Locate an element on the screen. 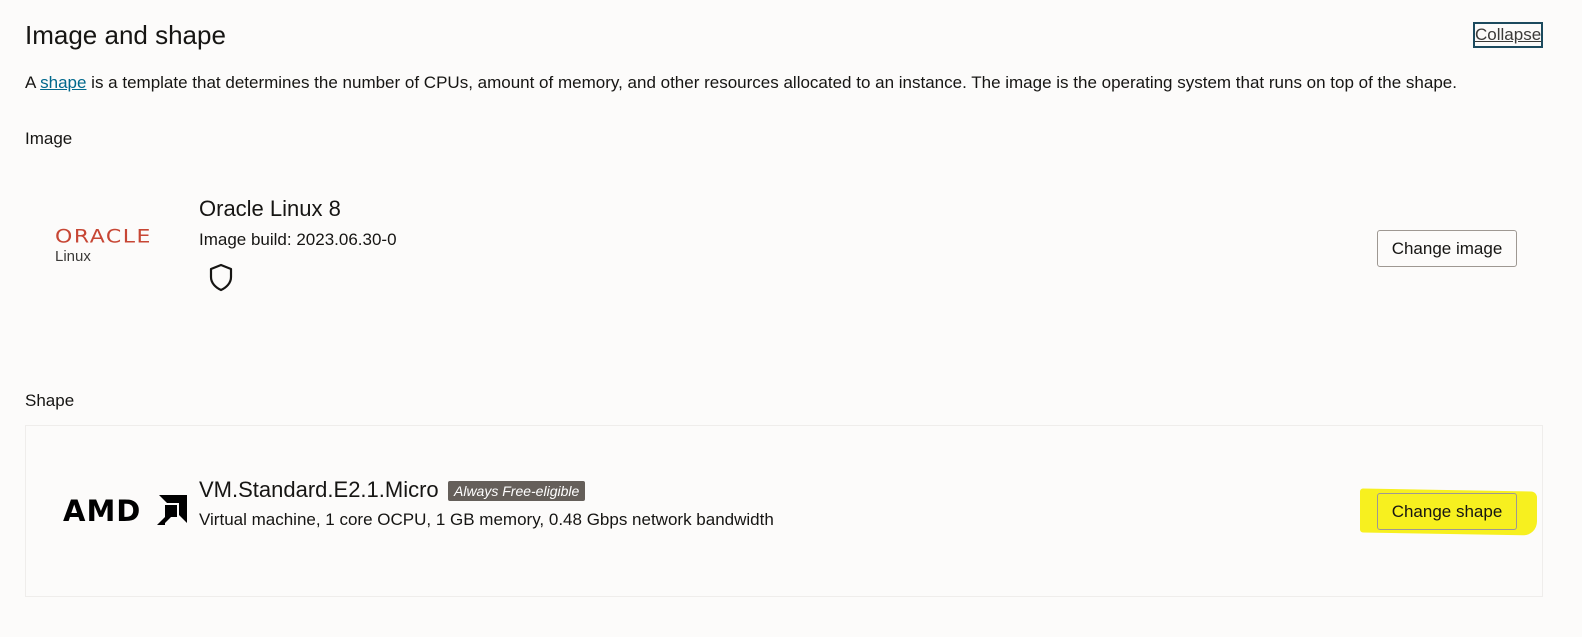  amd-arrow-icon is located at coordinates (172, 510).